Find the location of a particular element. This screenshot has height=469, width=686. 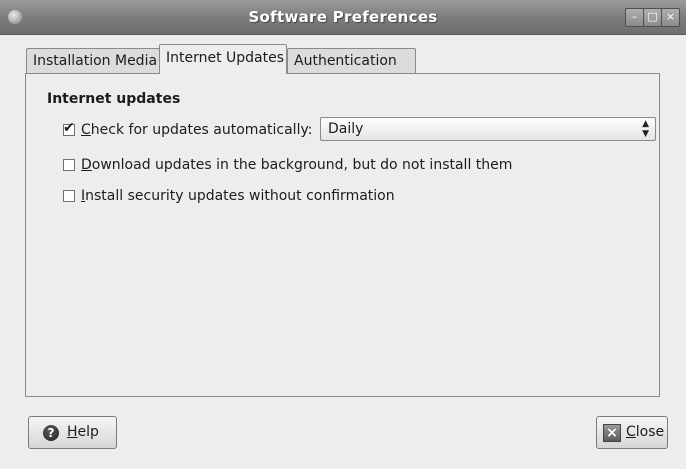

check-updates-label: heck for updates automatically: is located at coordinates (201, 130).